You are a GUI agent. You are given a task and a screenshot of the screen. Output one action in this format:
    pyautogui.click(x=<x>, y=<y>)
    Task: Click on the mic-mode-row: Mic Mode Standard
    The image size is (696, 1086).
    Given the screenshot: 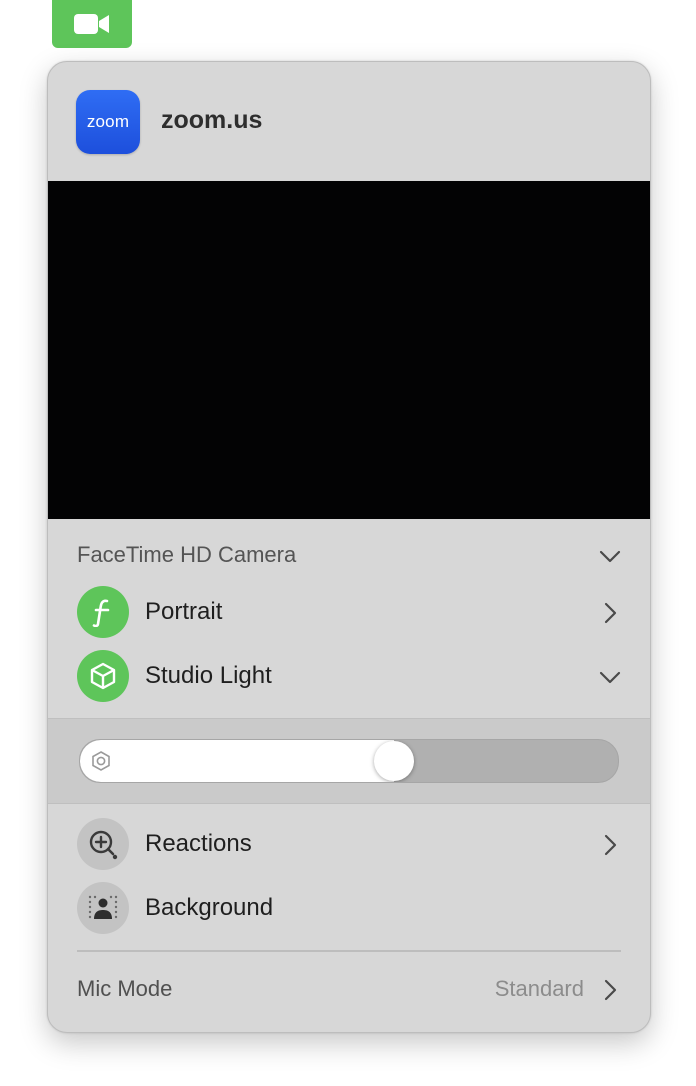 What is the action you would take?
    pyautogui.click(x=349, y=990)
    